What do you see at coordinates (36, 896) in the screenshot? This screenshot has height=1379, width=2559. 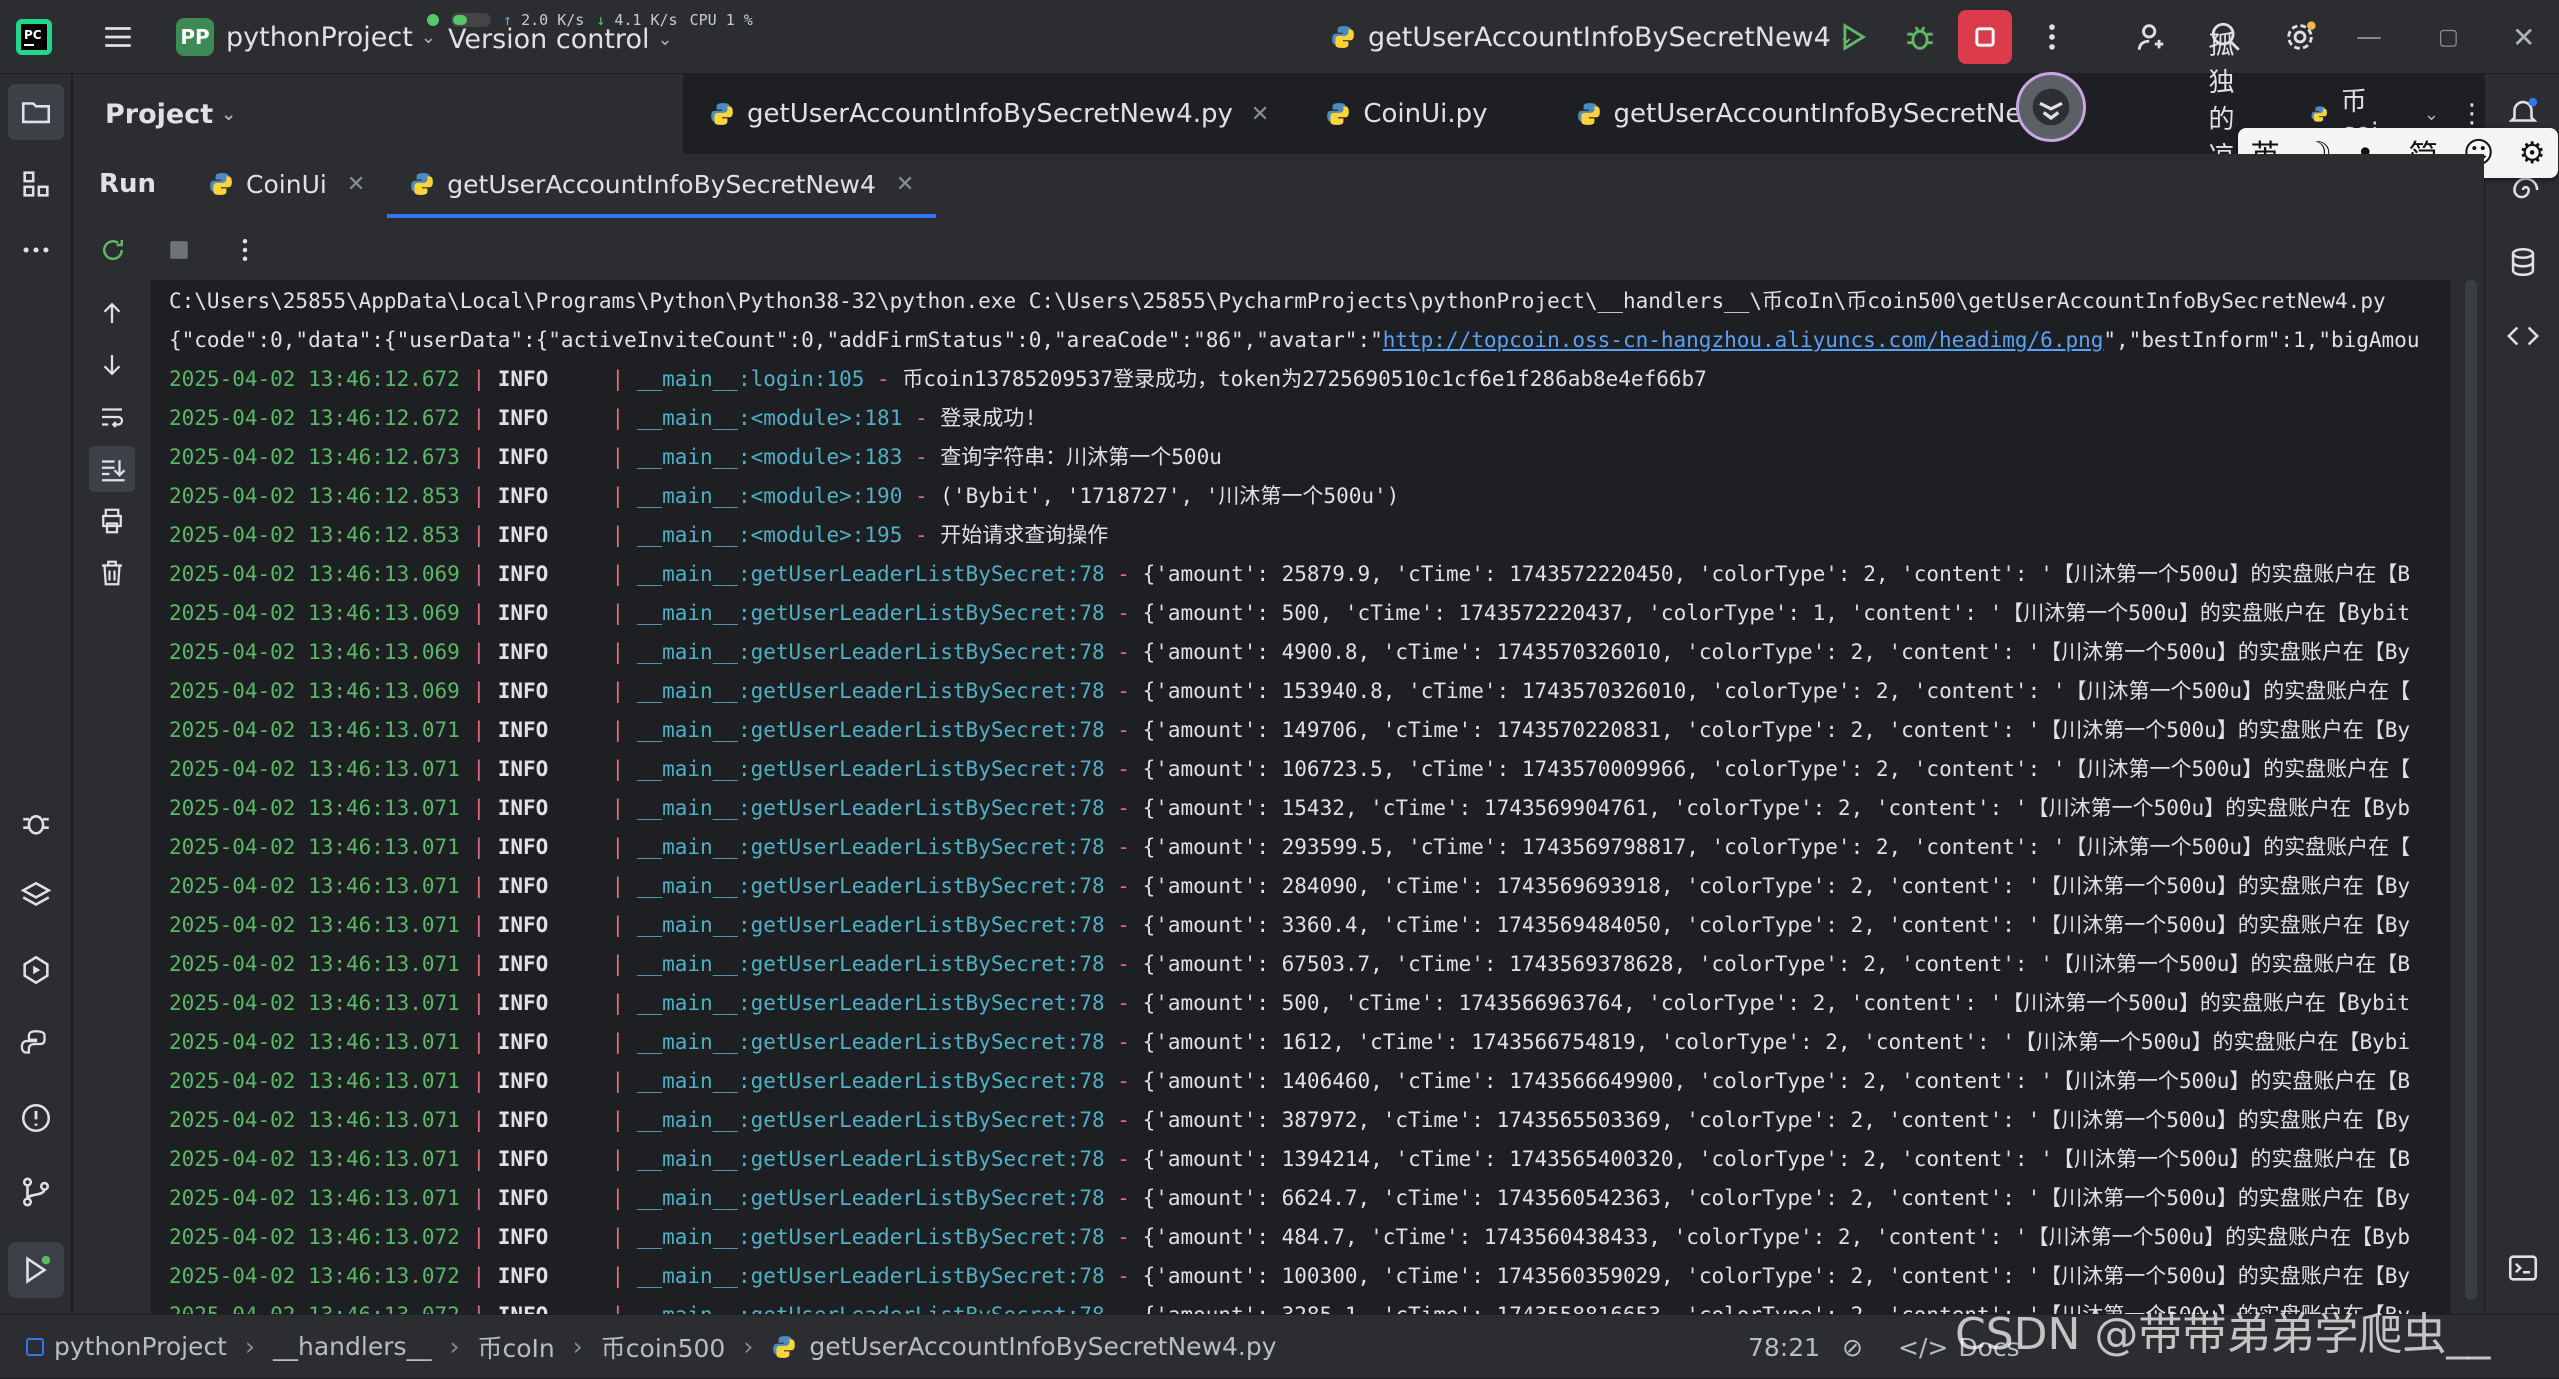 I see `python-packages-button` at bounding box center [36, 896].